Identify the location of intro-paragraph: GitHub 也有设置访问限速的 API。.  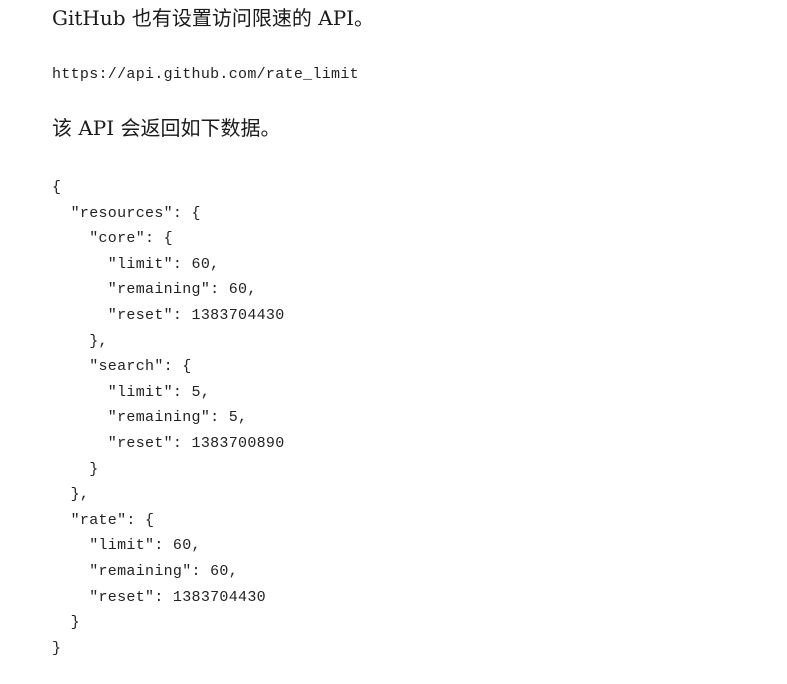
(213, 18).